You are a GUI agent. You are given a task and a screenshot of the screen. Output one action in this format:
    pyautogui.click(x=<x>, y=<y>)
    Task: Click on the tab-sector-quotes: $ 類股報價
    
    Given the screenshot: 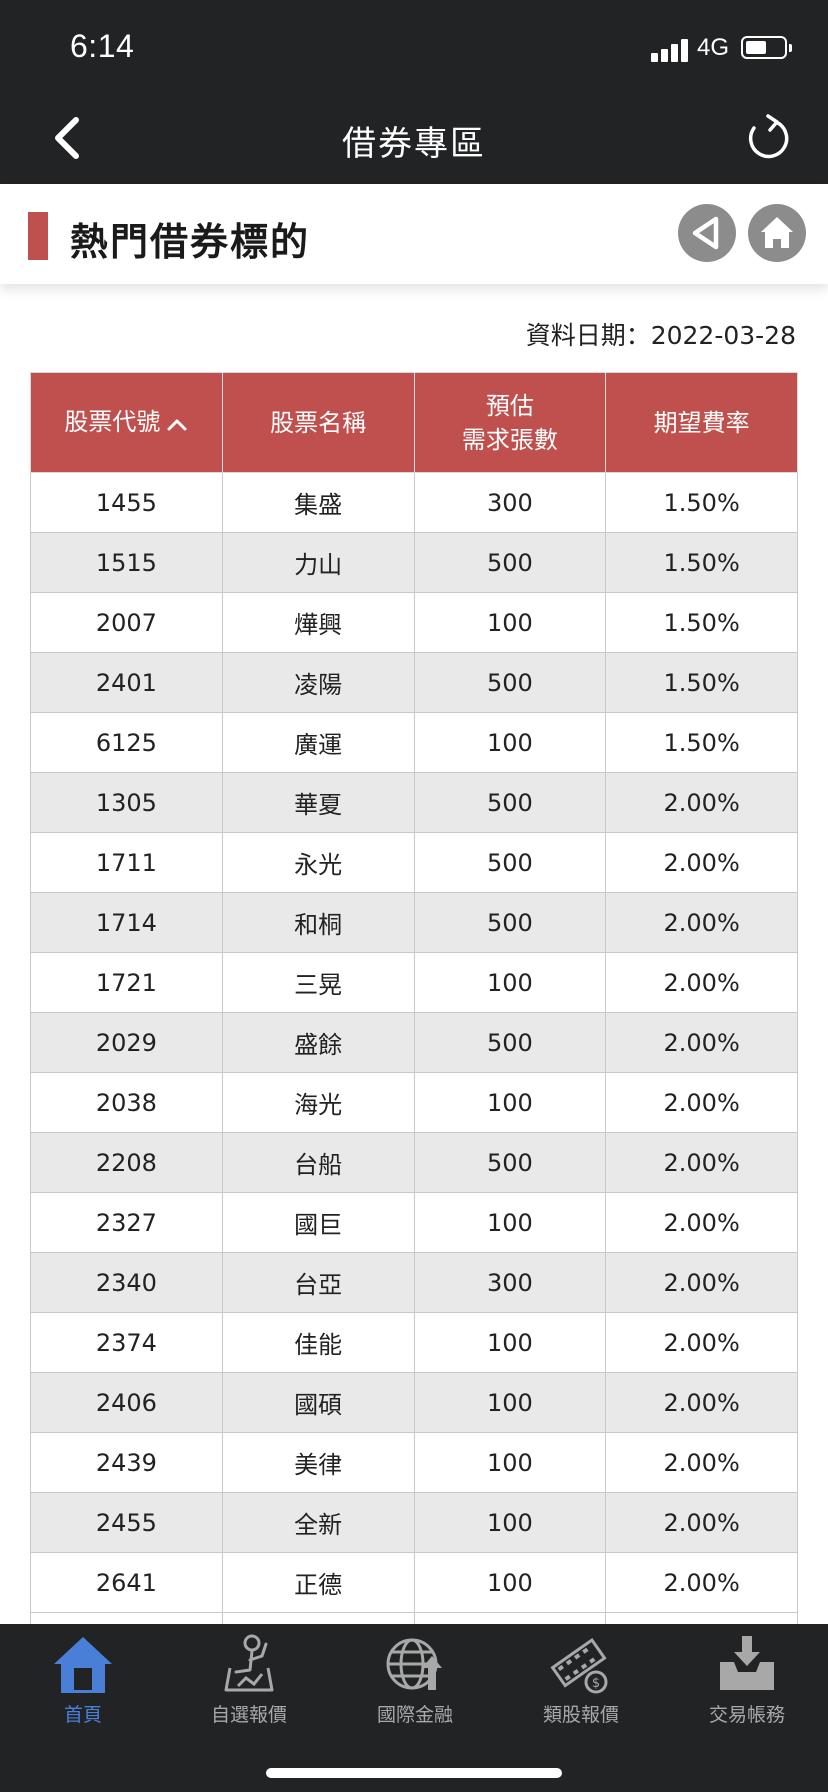 What is the action you would take?
    pyautogui.click(x=581, y=1687)
    